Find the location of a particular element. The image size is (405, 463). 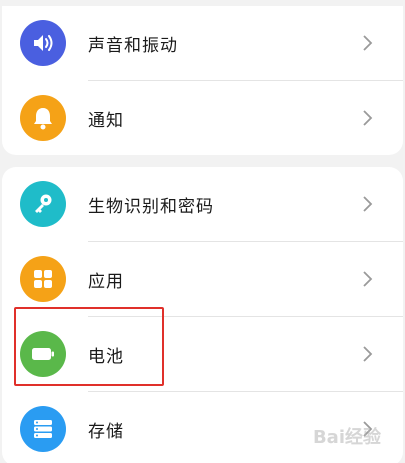

settings-item-label: 声音和振动 is located at coordinates (133, 45).